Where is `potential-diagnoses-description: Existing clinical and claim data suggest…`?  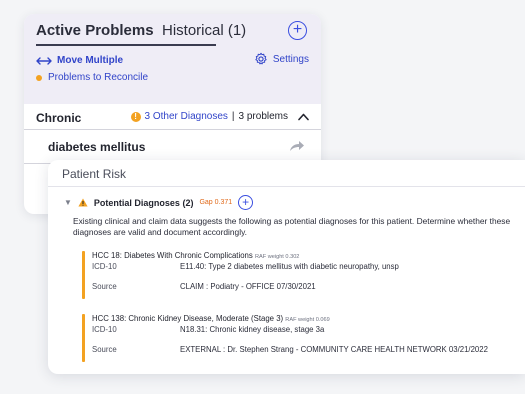
potential-diagnoses-description: Existing clinical and claim data suggest… is located at coordinates (292, 226).